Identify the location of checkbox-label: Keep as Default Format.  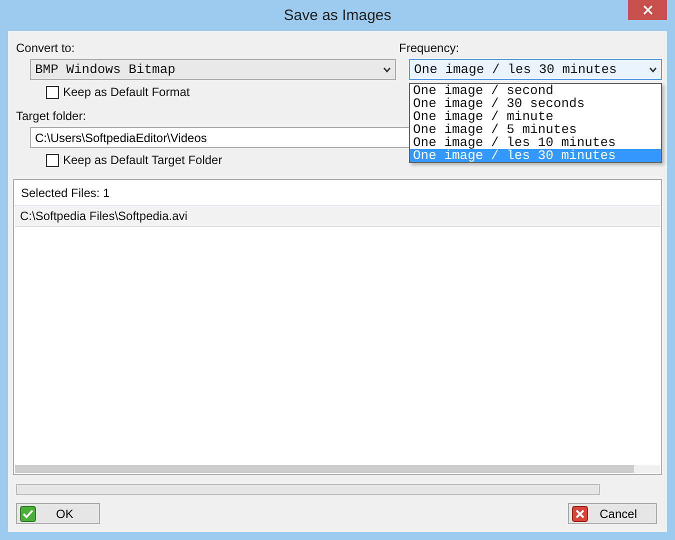
(126, 92).